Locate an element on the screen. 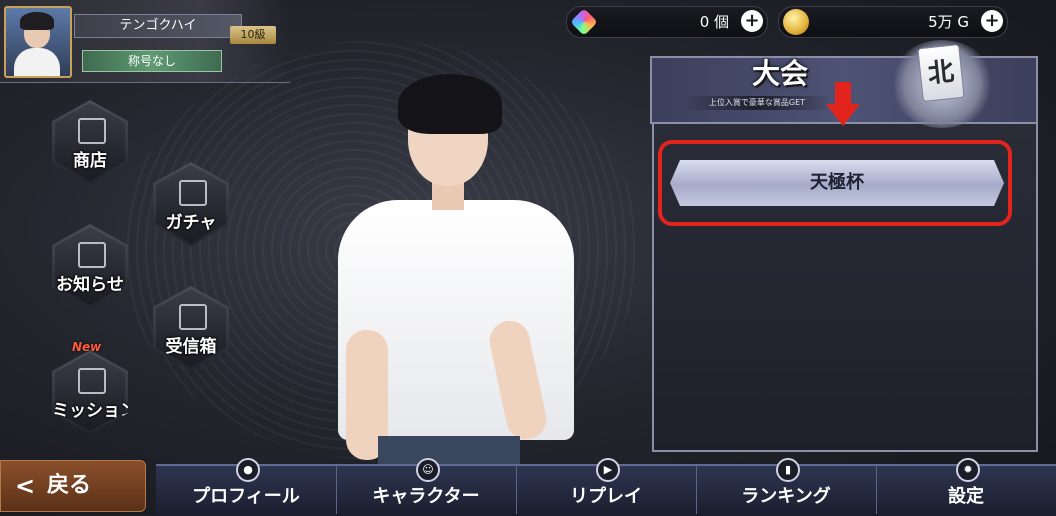 The width and height of the screenshot is (1056, 516). shop-icon is located at coordinates (92, 131).